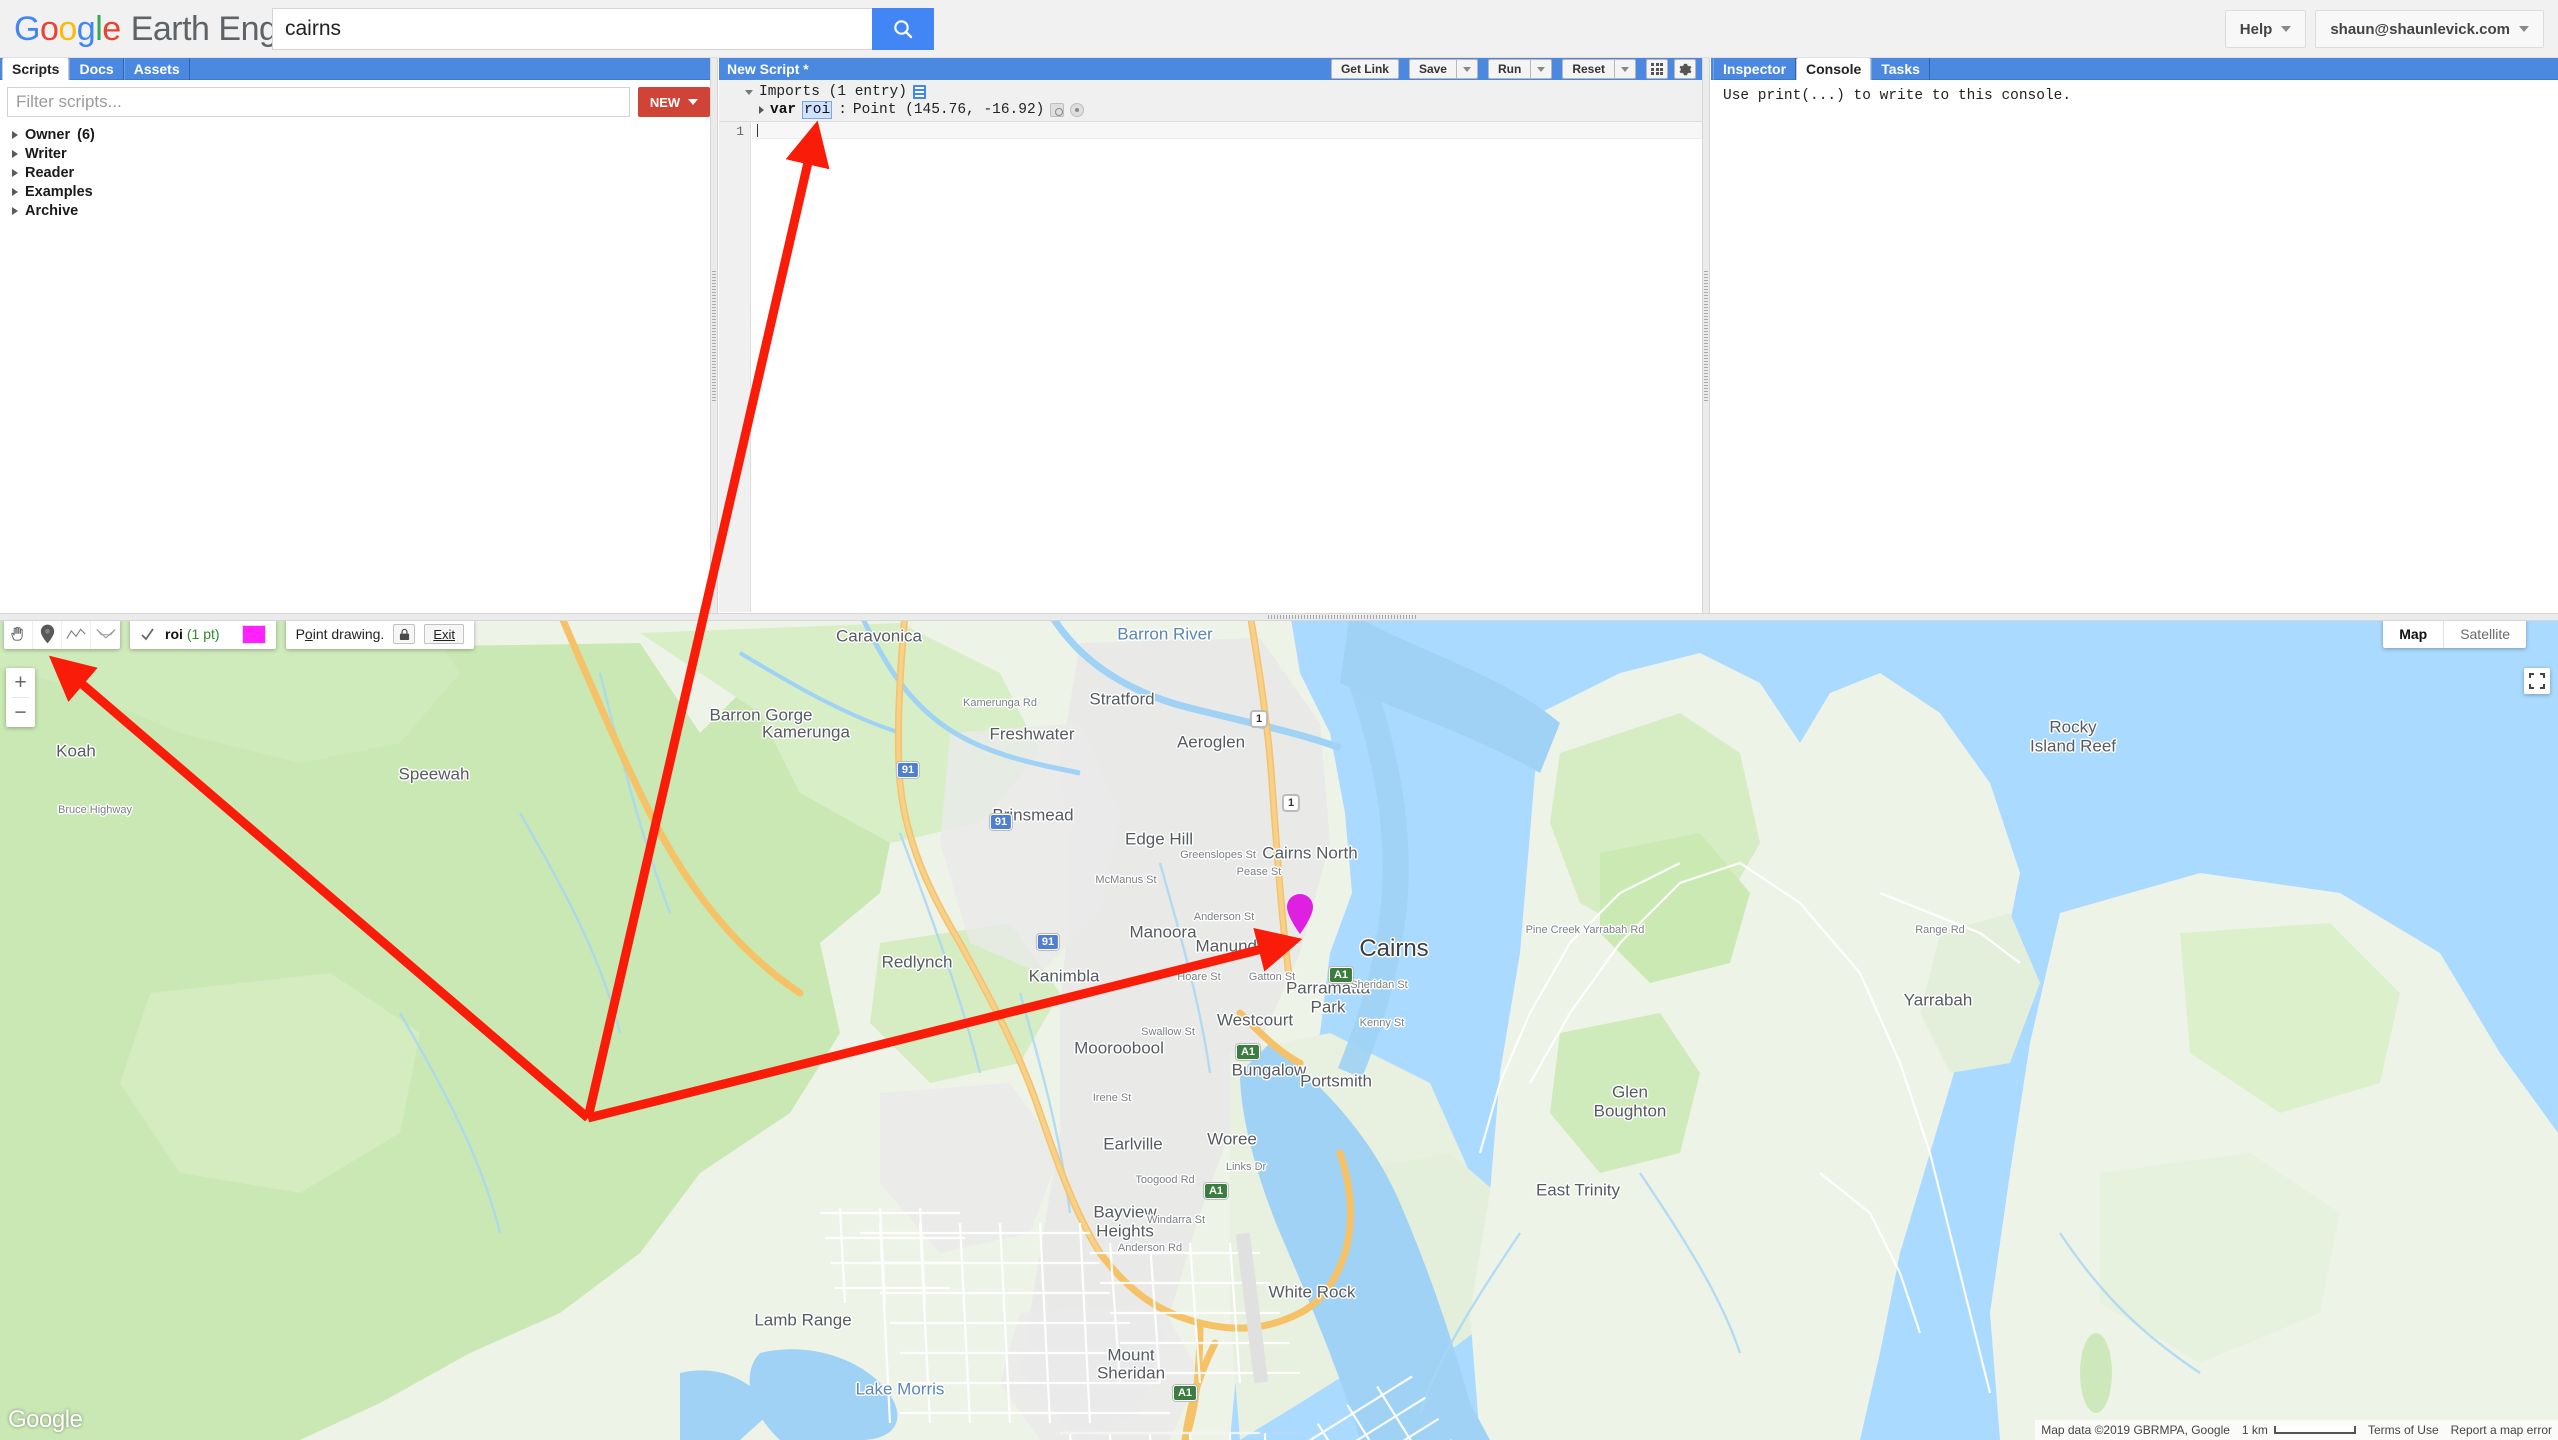 The height and width of the screenshot is (1440, 2558). I want to click on save-dropdown-button, so click(1466, 69).